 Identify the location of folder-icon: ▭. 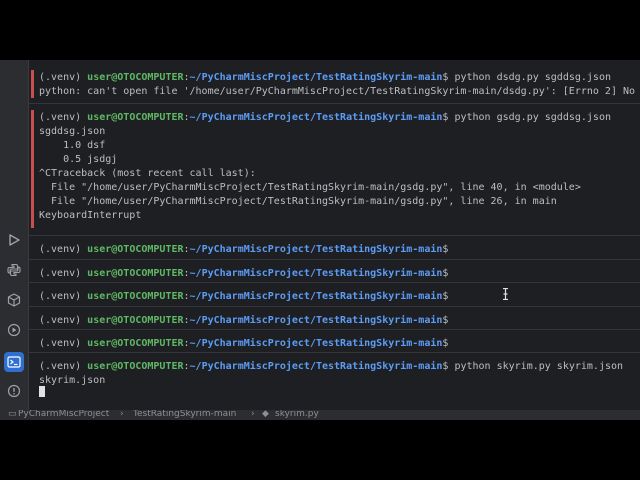
(12, 414).